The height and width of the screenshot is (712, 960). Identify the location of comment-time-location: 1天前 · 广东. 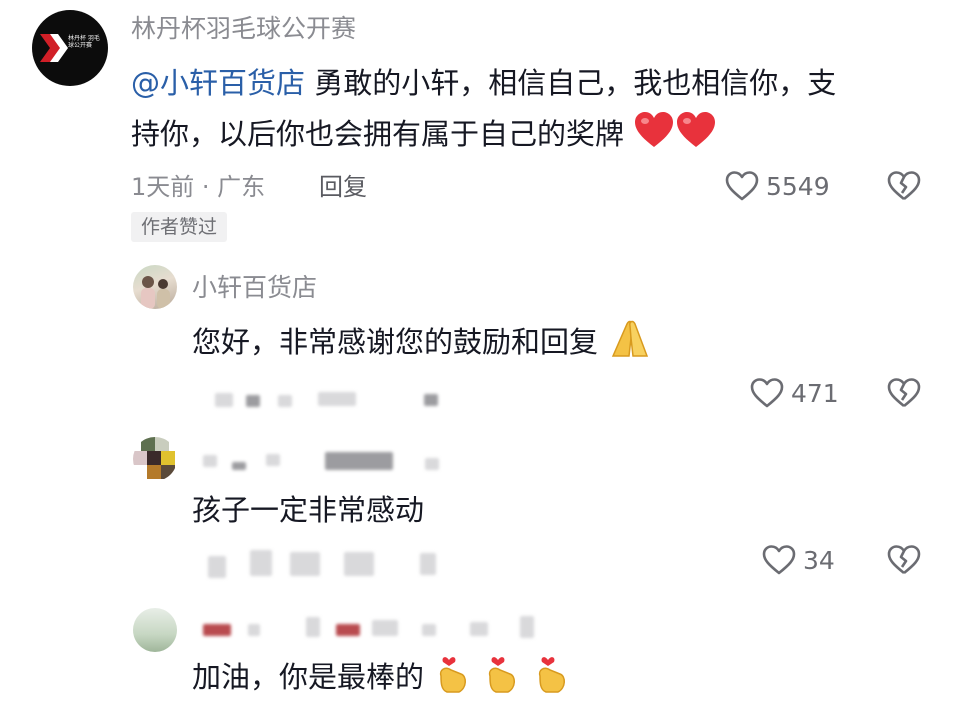
(198, 187).